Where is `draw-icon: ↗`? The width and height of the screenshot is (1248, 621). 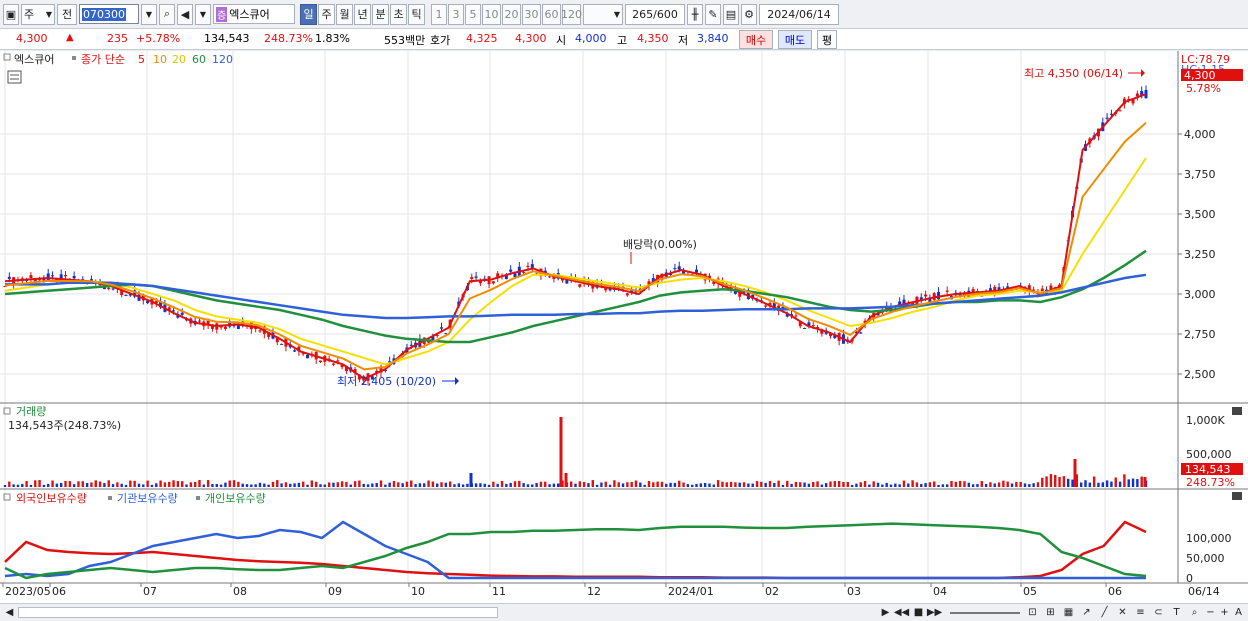
draw-icon: ↗ is located at coordinates (1086, 612).